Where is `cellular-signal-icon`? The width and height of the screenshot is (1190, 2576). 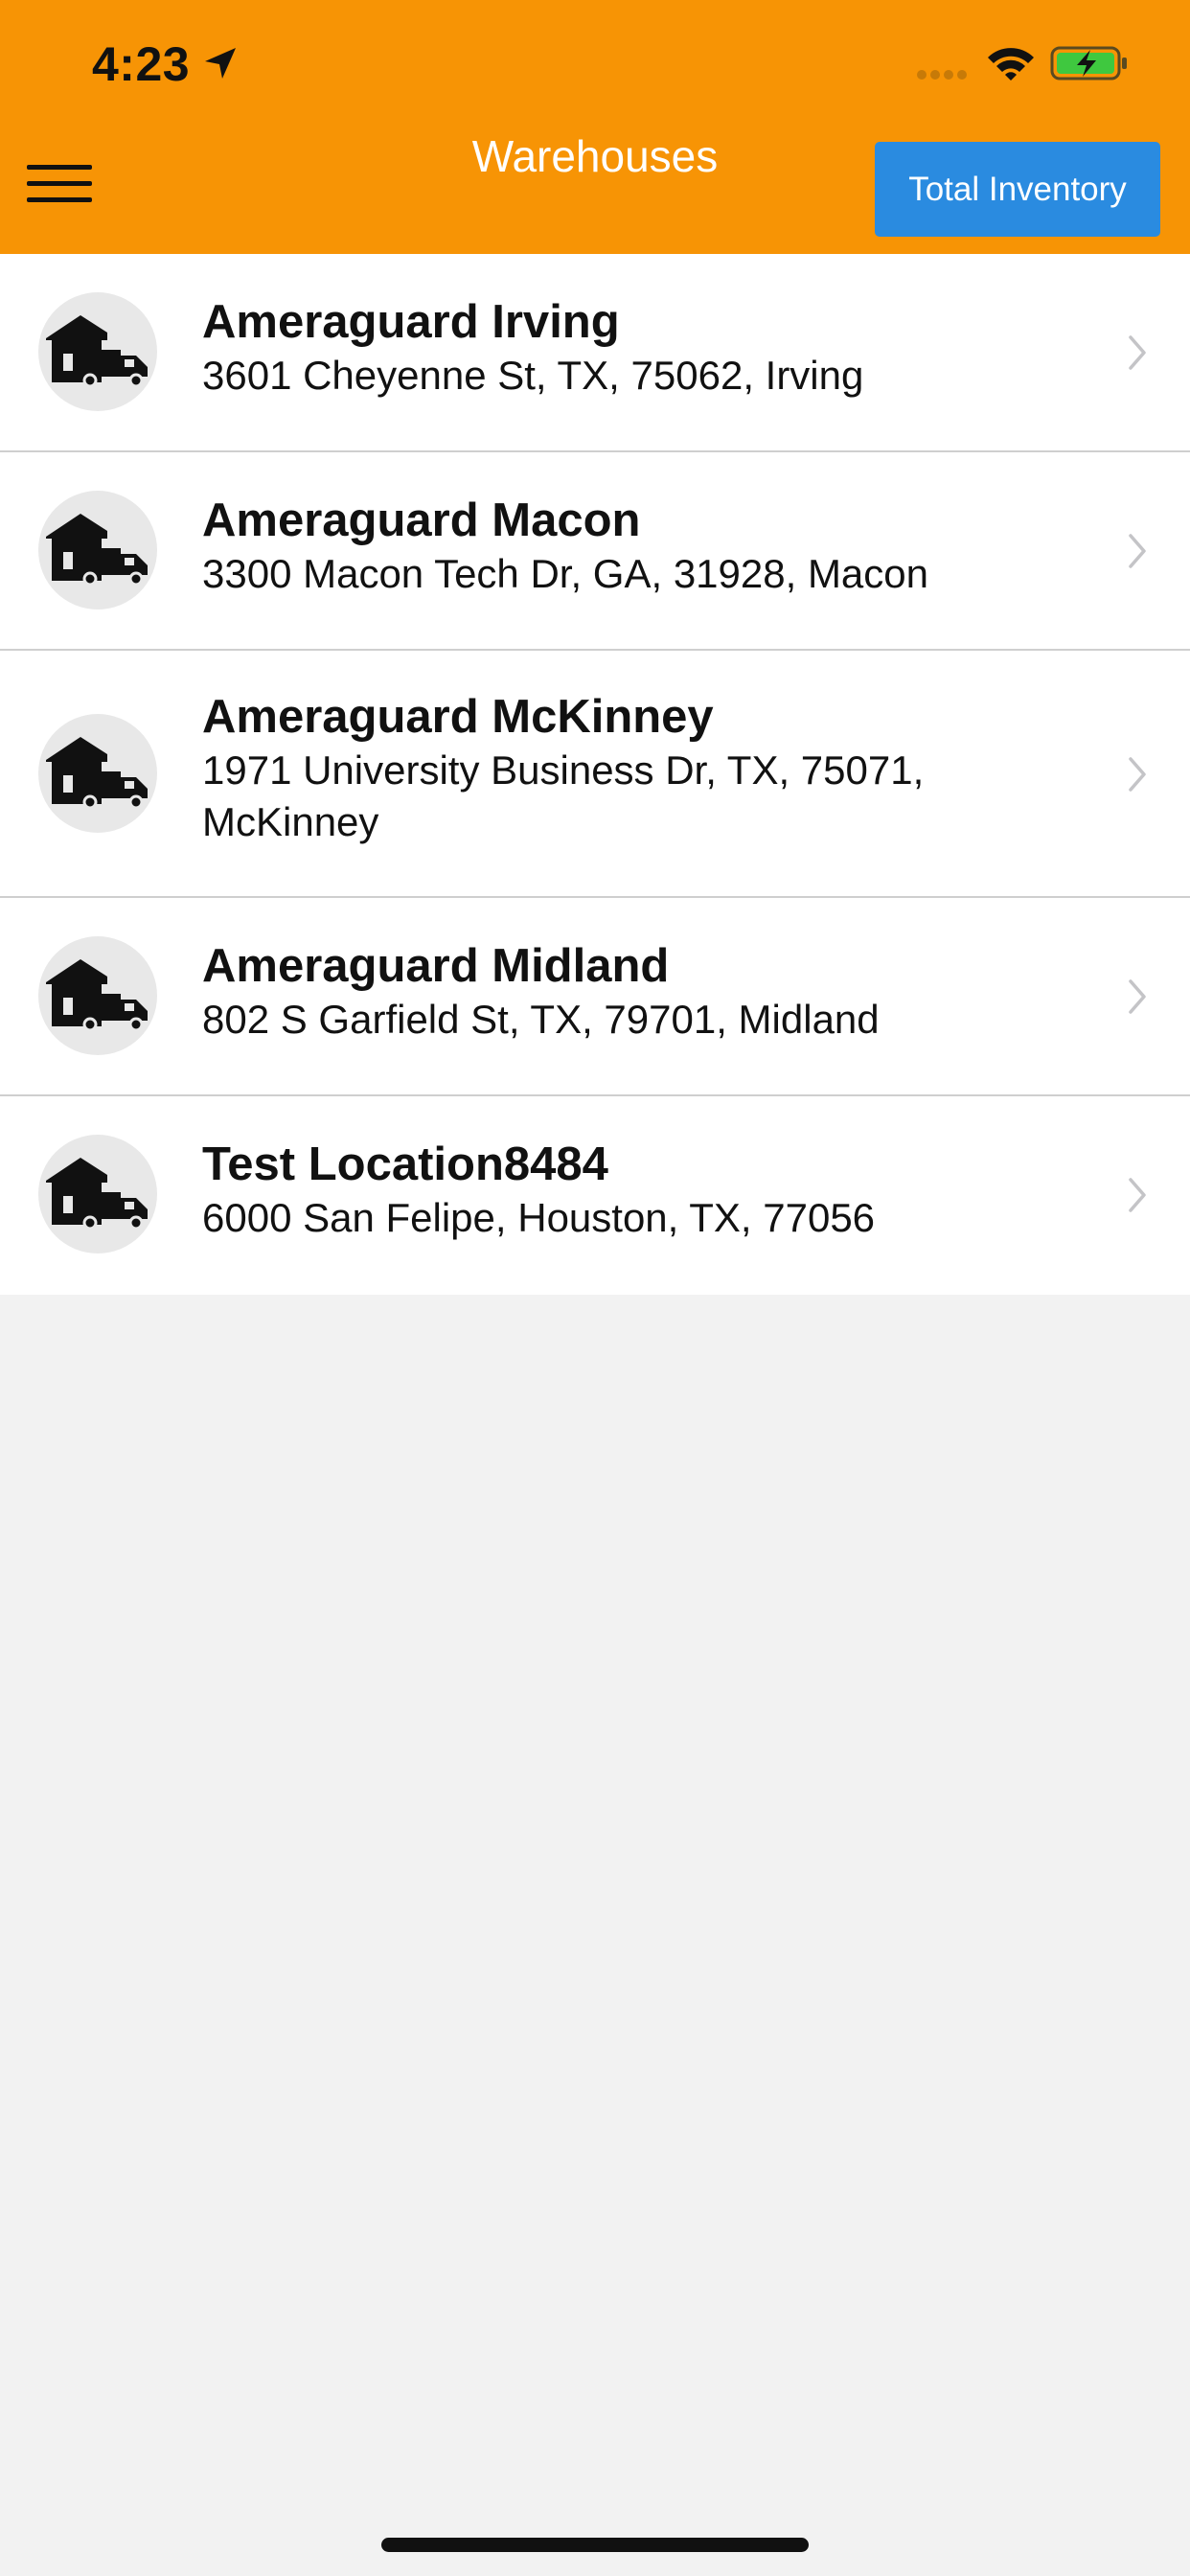
cellular-signal-icon is located at coordinates (942, 75).